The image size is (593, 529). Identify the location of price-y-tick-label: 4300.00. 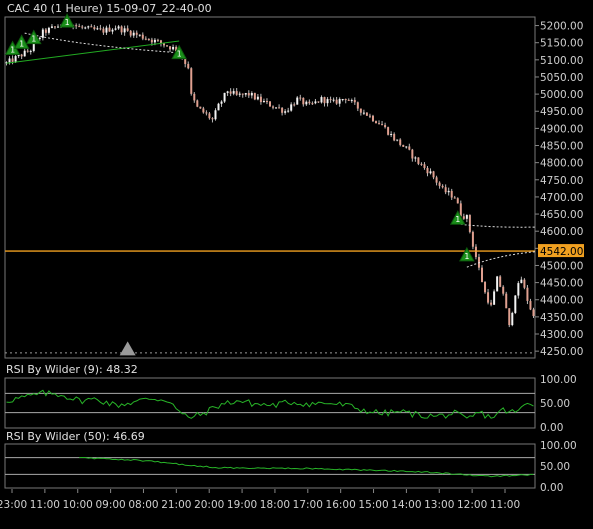
(561, 335).